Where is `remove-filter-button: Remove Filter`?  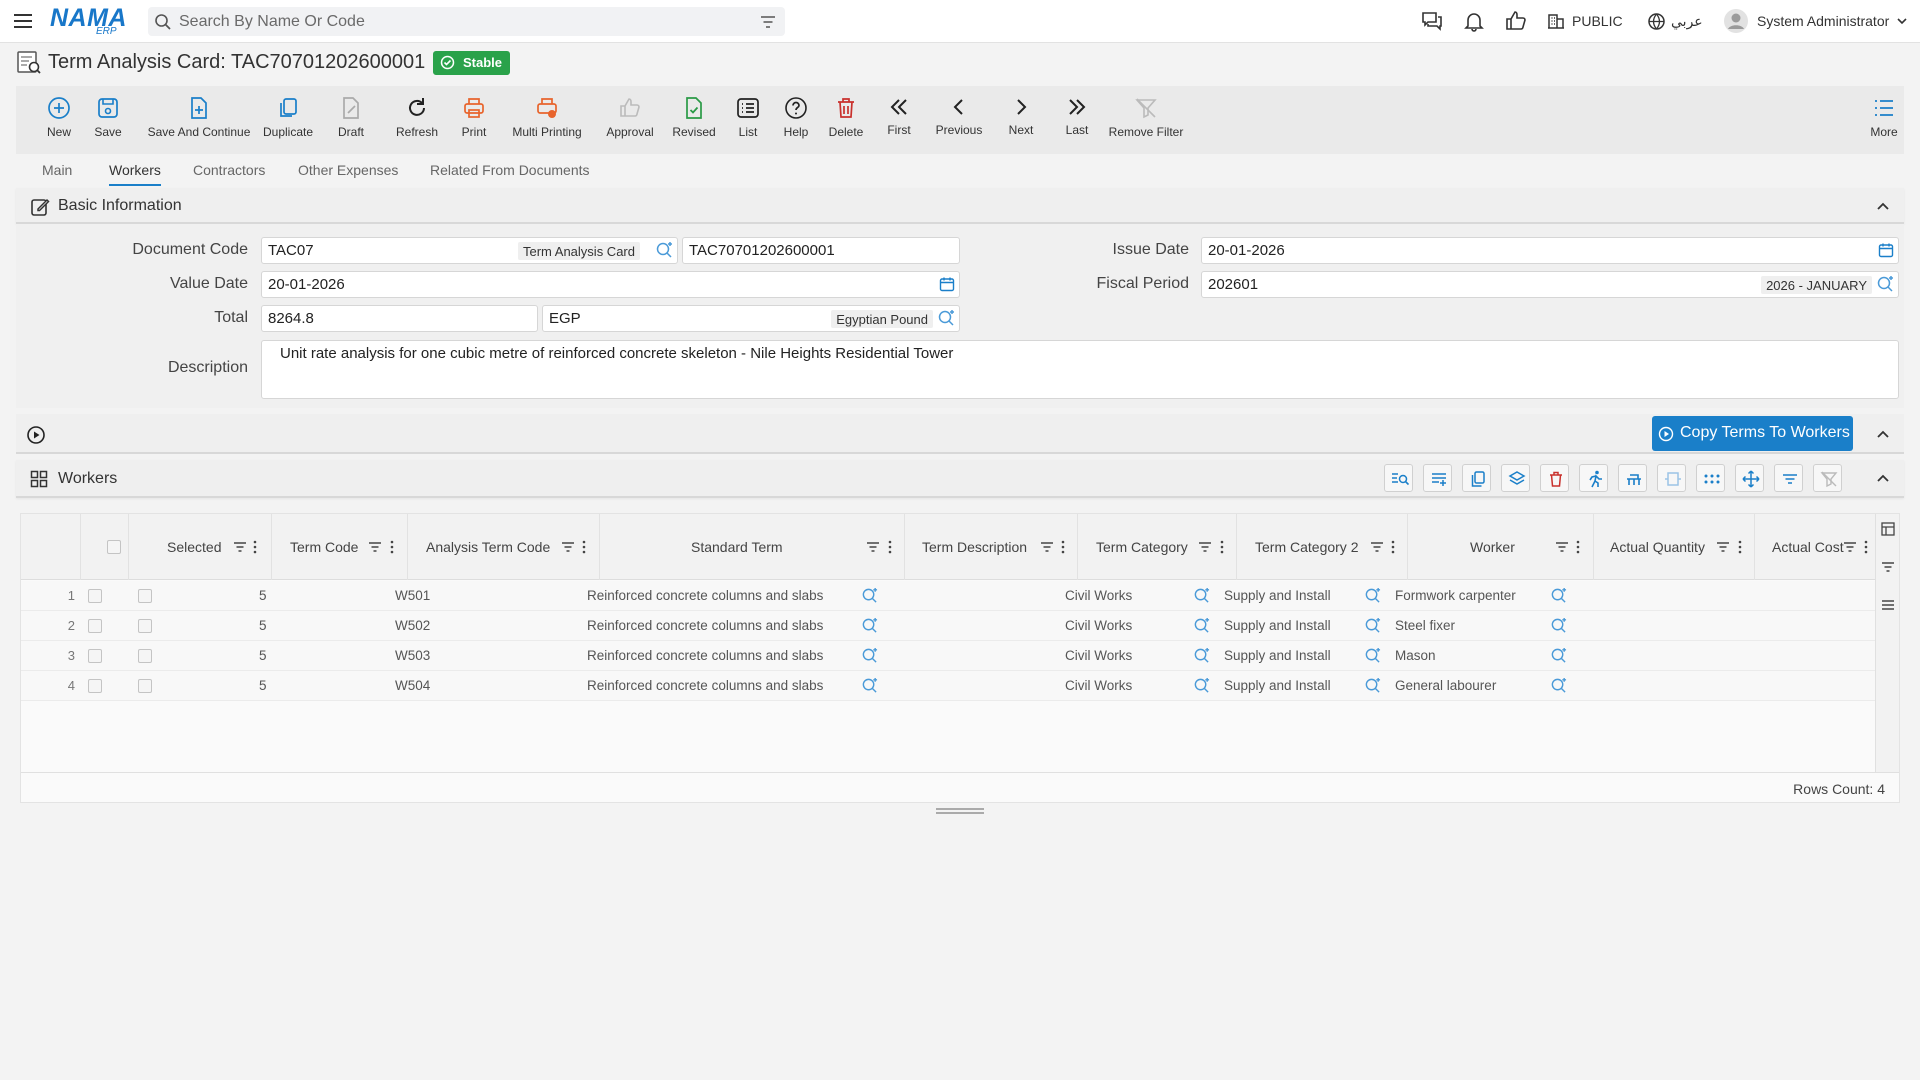
remove-filter-button: Remove Filter is located at coordinates (1146, 120).